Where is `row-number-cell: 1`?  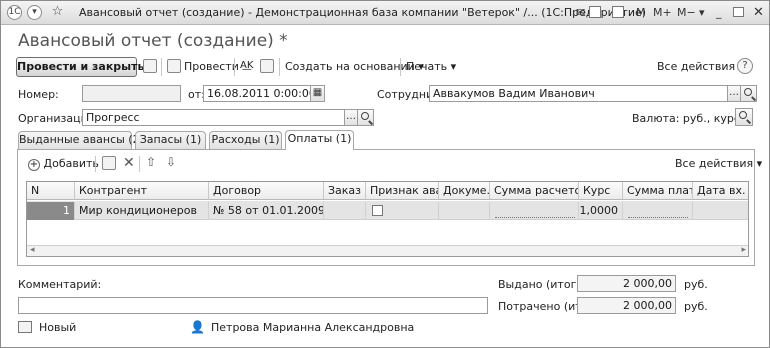
row-number-cell: 1 is located at coordinates (51, 211).